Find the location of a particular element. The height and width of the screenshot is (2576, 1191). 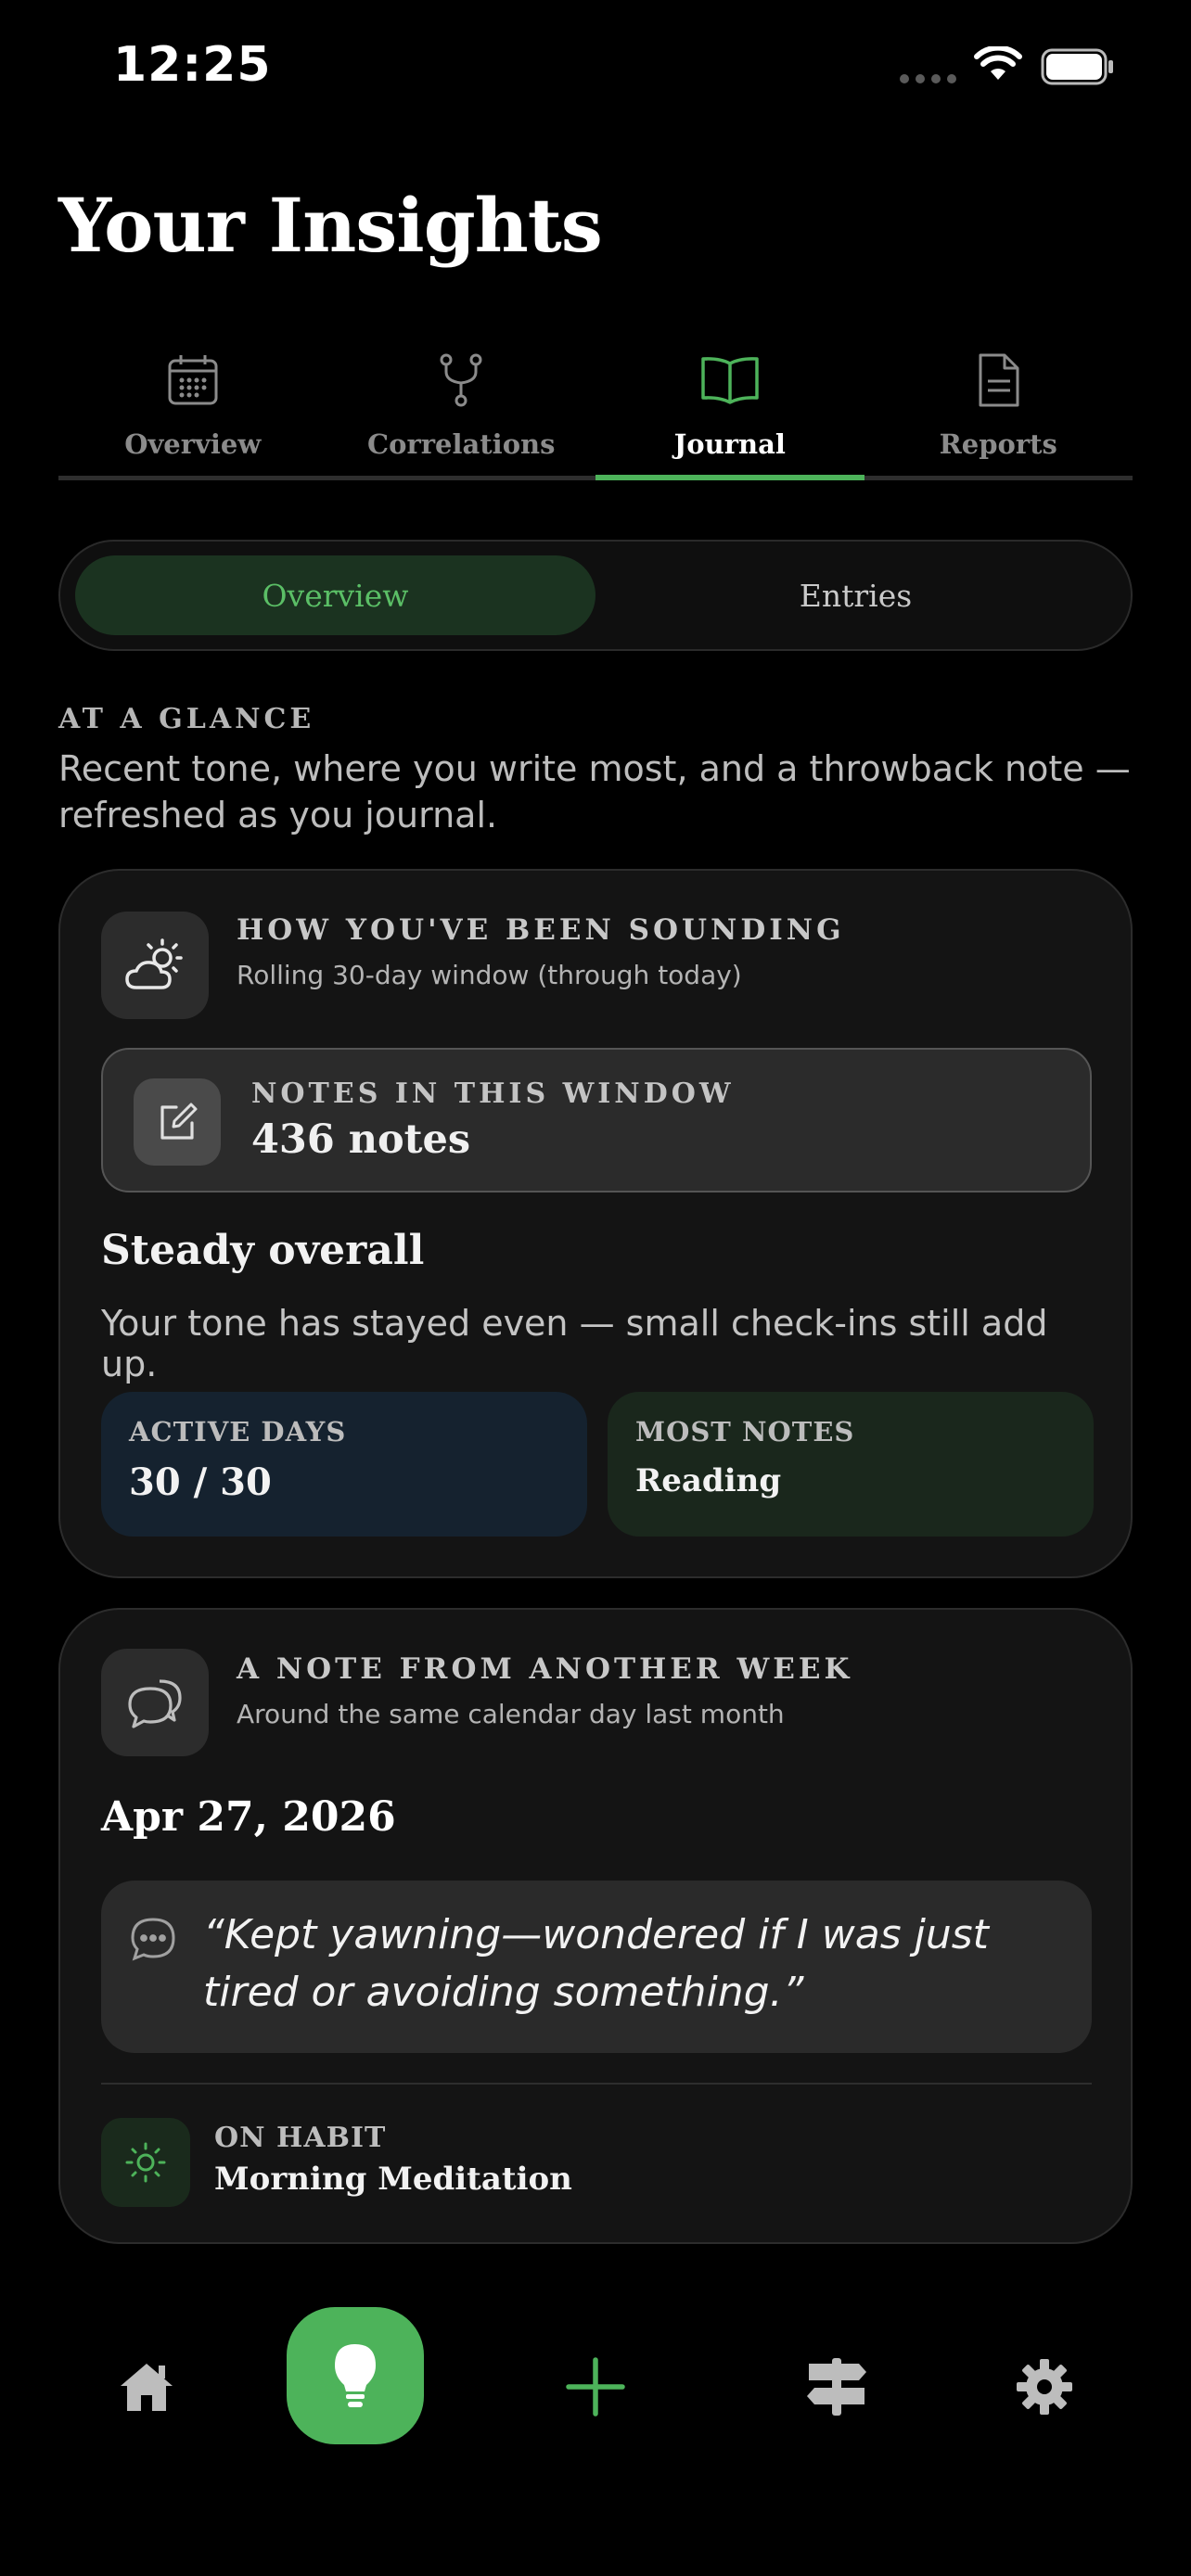

tab-correlations: Correlations is located at coordinates (462, 410).